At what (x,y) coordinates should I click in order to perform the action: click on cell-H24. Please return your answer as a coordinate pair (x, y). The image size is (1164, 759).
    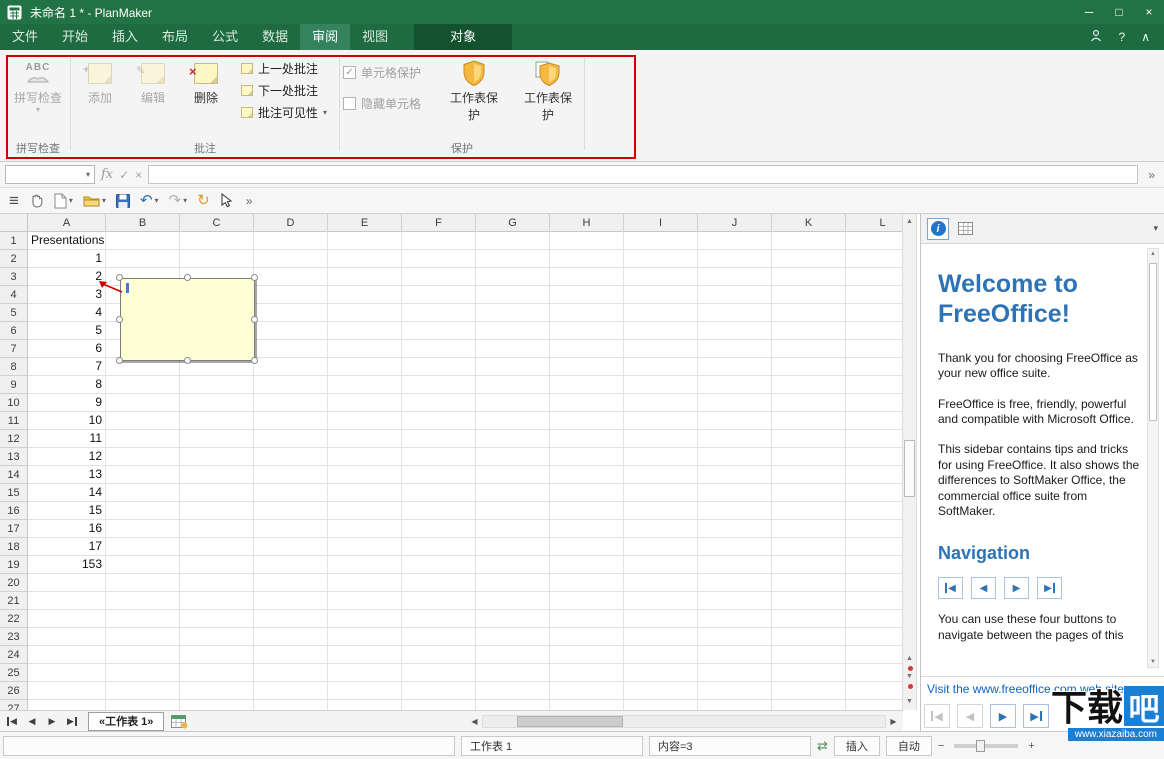
    Looking at the image, I should click on (587, 655).